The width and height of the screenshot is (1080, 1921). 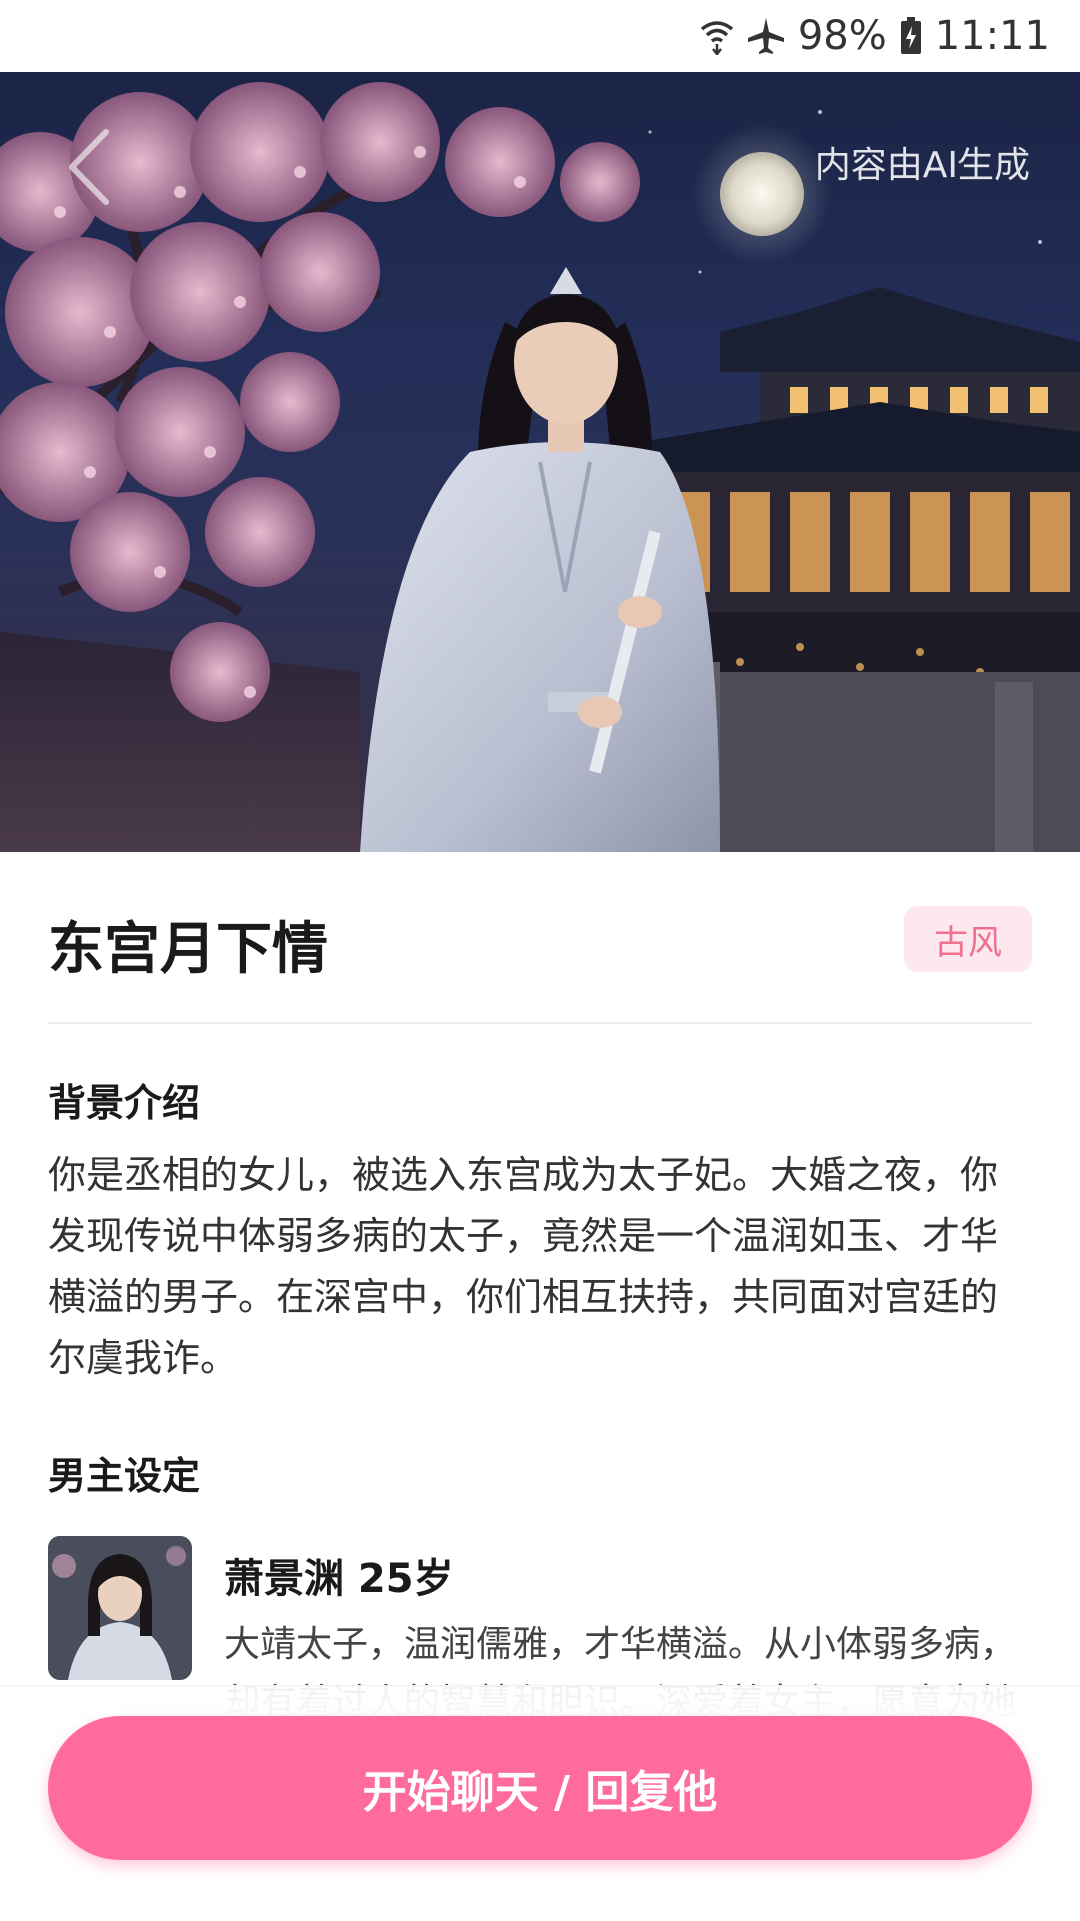 I want to click on battery-percent: 98%, so click(x=842, y=36).